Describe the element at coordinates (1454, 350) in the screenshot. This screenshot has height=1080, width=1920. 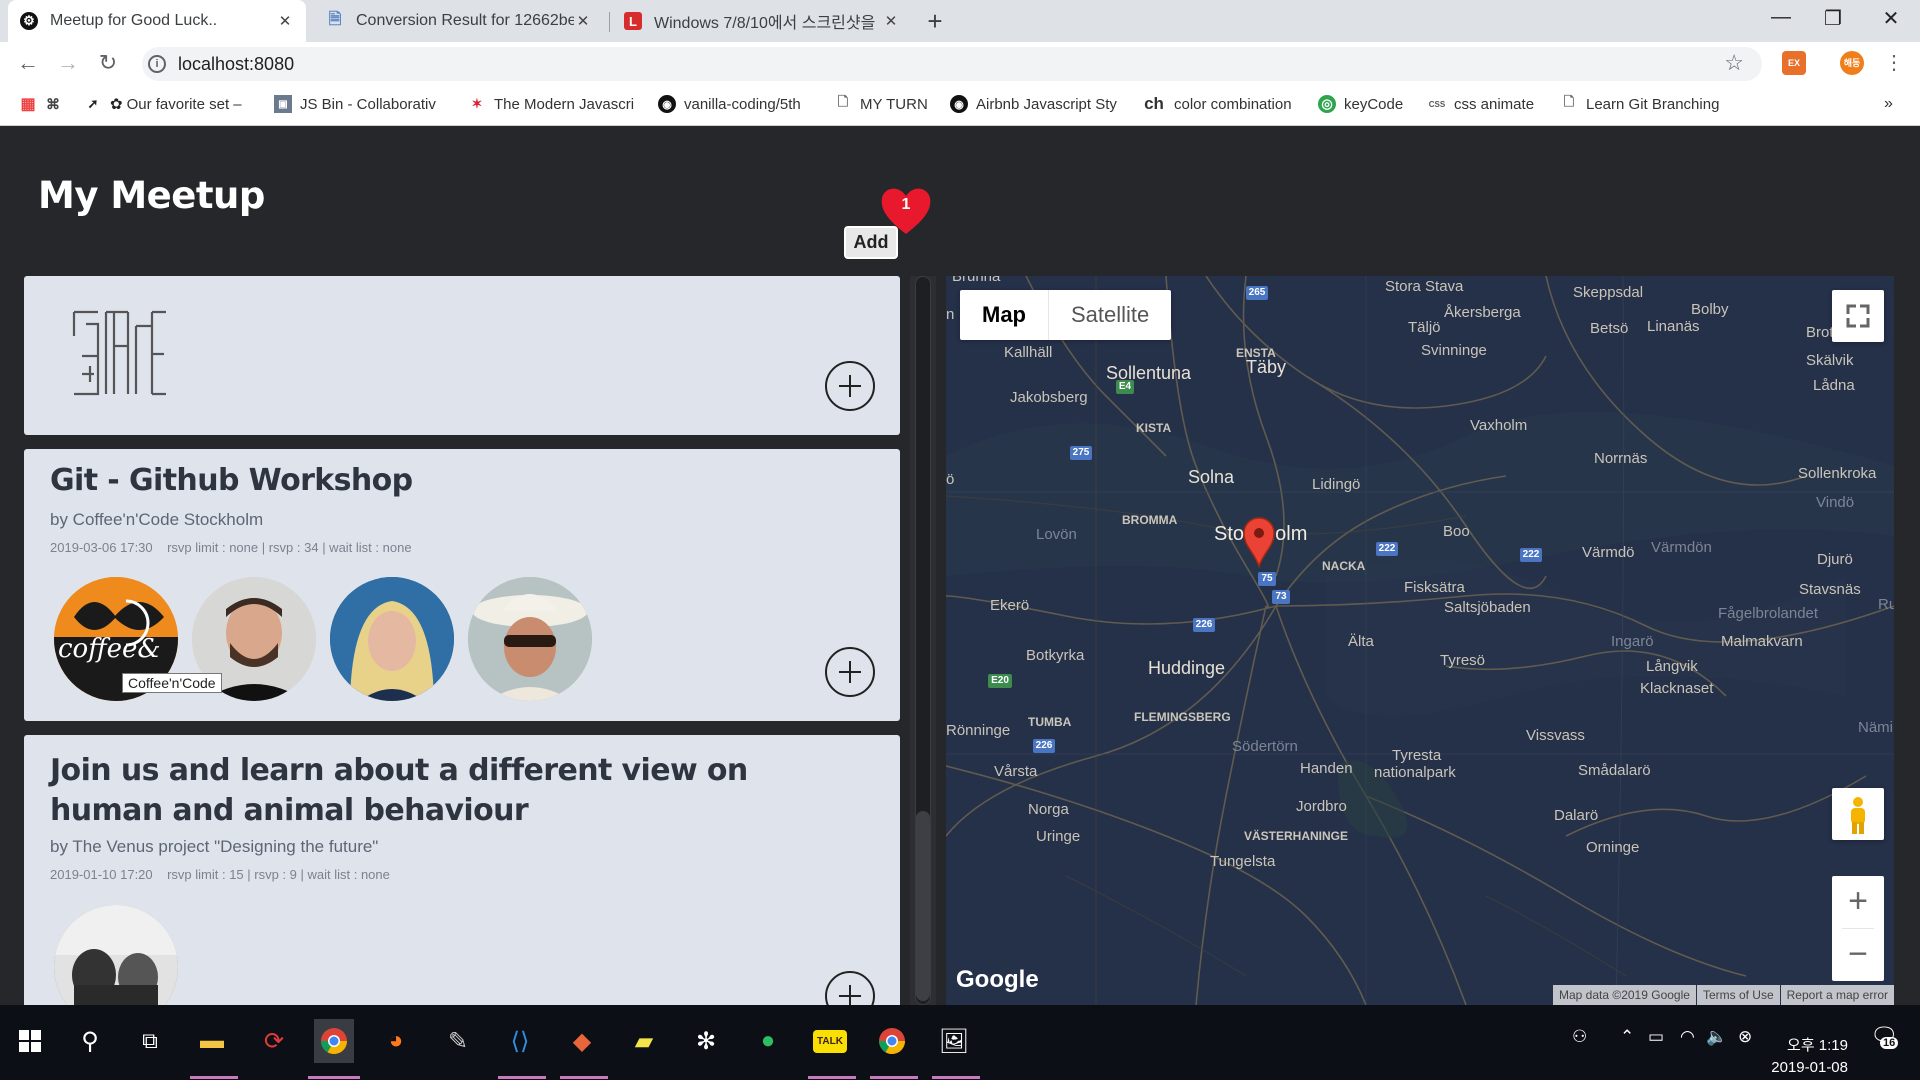
I see `map-label: Svinninge` at that location.